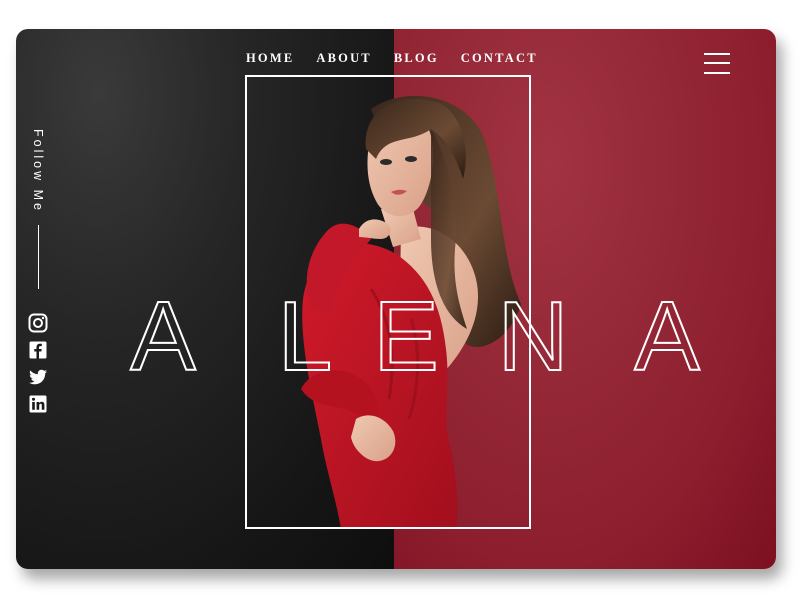 The height and width of the screenshot is (600, 800). Describe the element at coordinates (305, 329) in the screenshot. I see `hero-letter: L` at that location.